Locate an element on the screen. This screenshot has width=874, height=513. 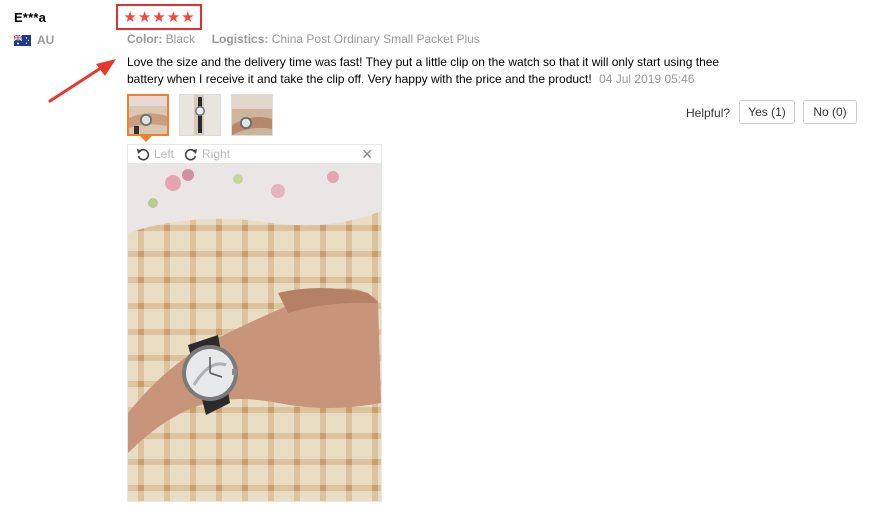
rotate-right-button: Right is located at coordinates (207, 154).